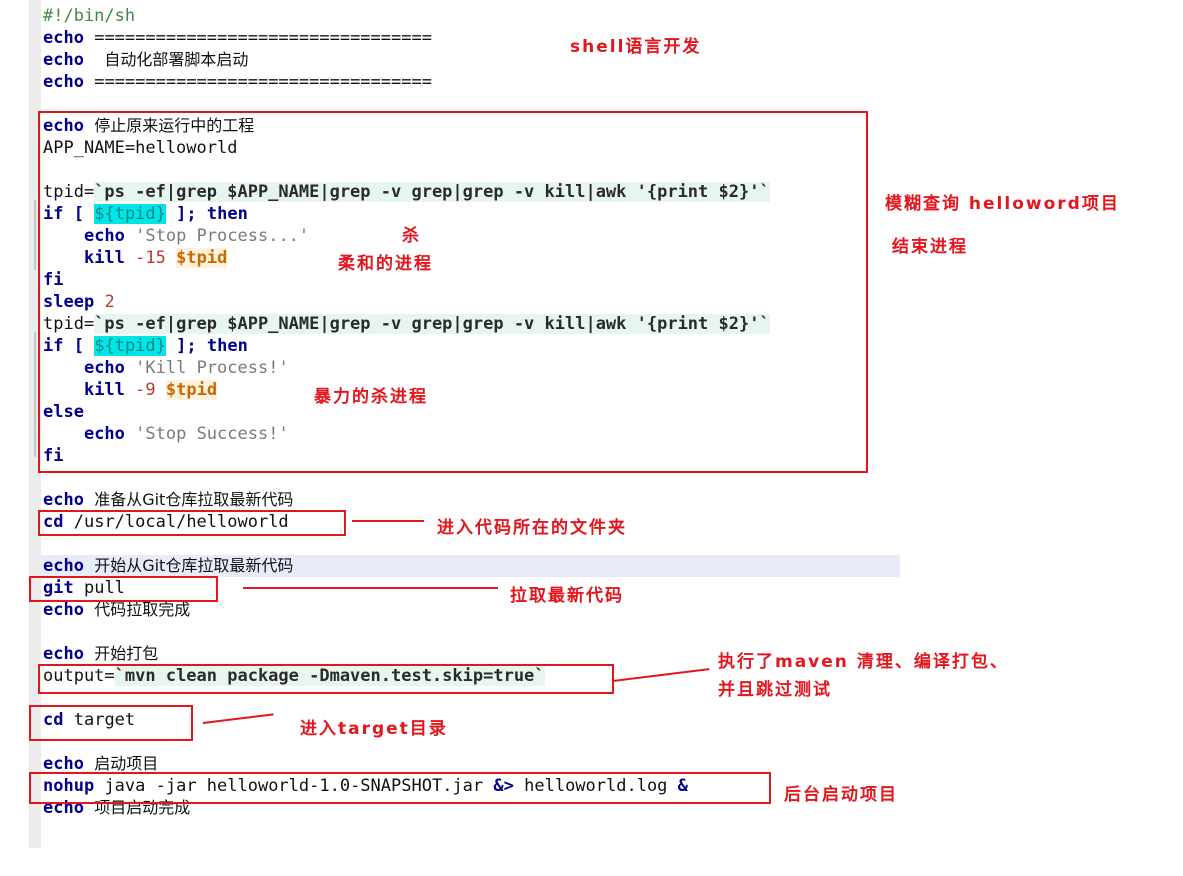 The height and width of the screenshot is (876, 1183). Describe the element at coordinates (194, 565) in the screenshot. I see `echo-message: 开始从Git仓库拉取最新代码` at that location.